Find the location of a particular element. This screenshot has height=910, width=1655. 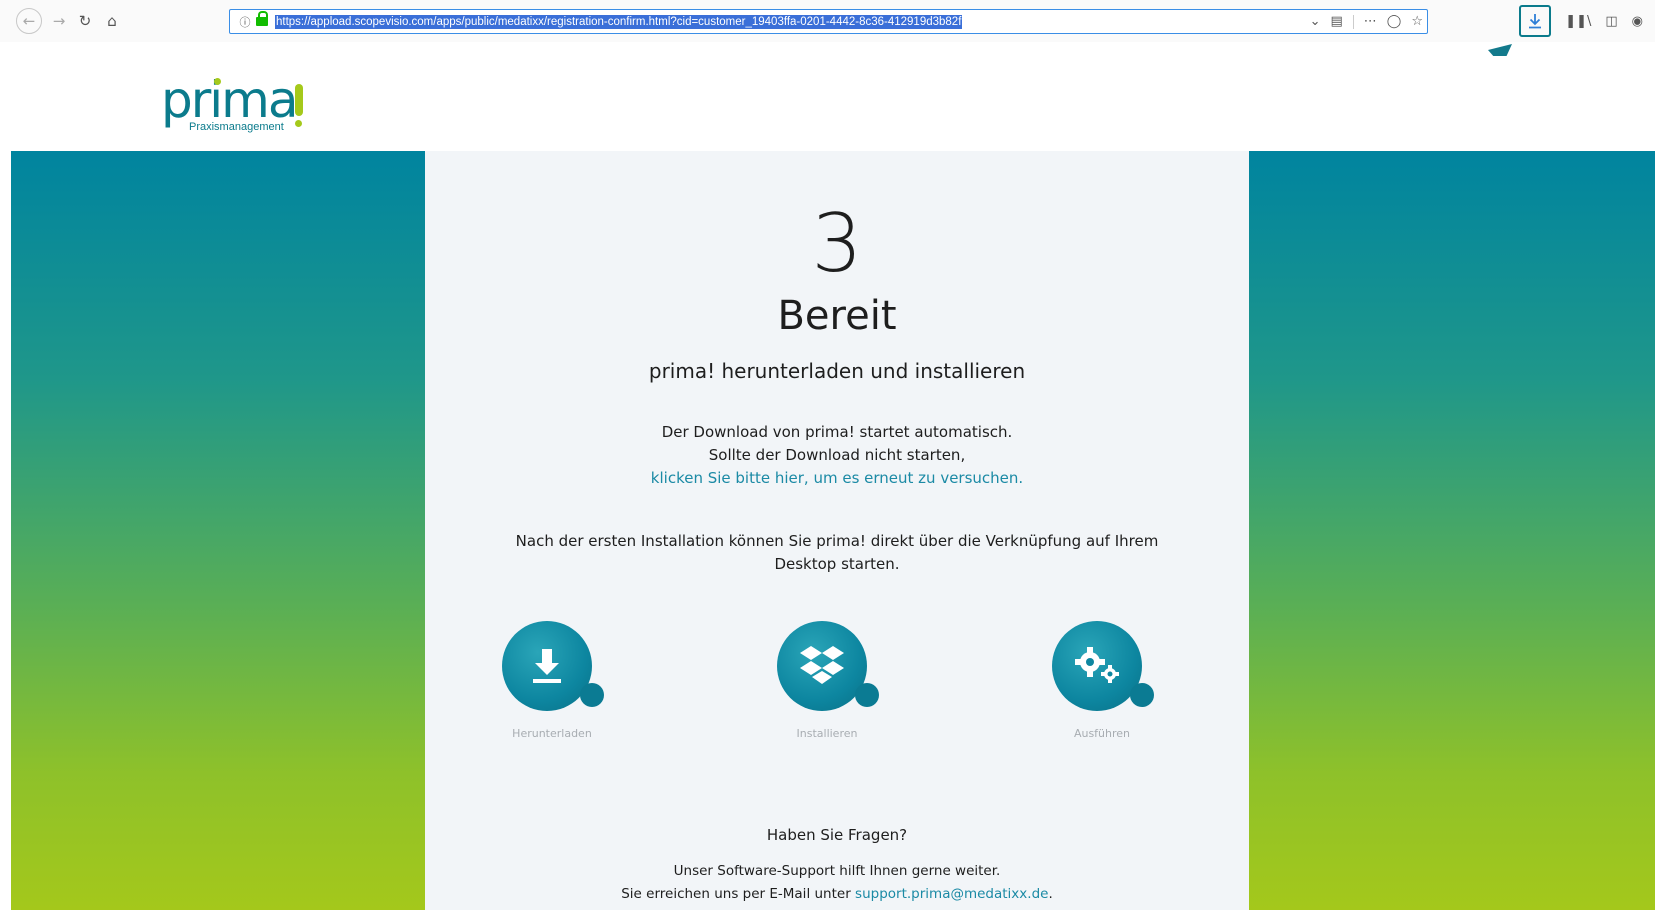

support-question: Haben Sie Fragen? is located at coordinates (837, 835).